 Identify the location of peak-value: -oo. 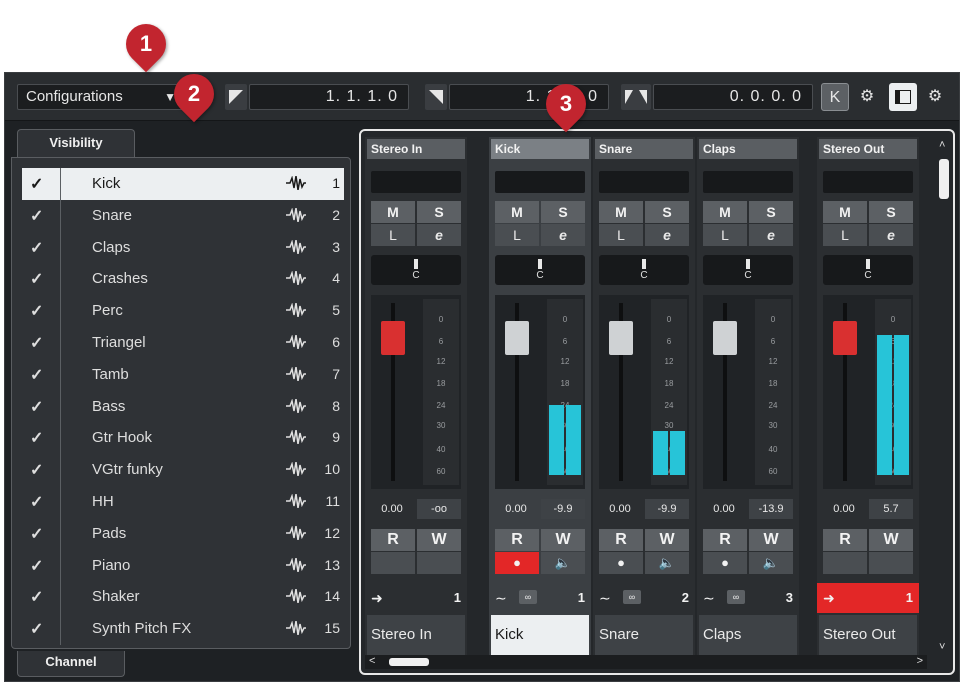
(439, 509).